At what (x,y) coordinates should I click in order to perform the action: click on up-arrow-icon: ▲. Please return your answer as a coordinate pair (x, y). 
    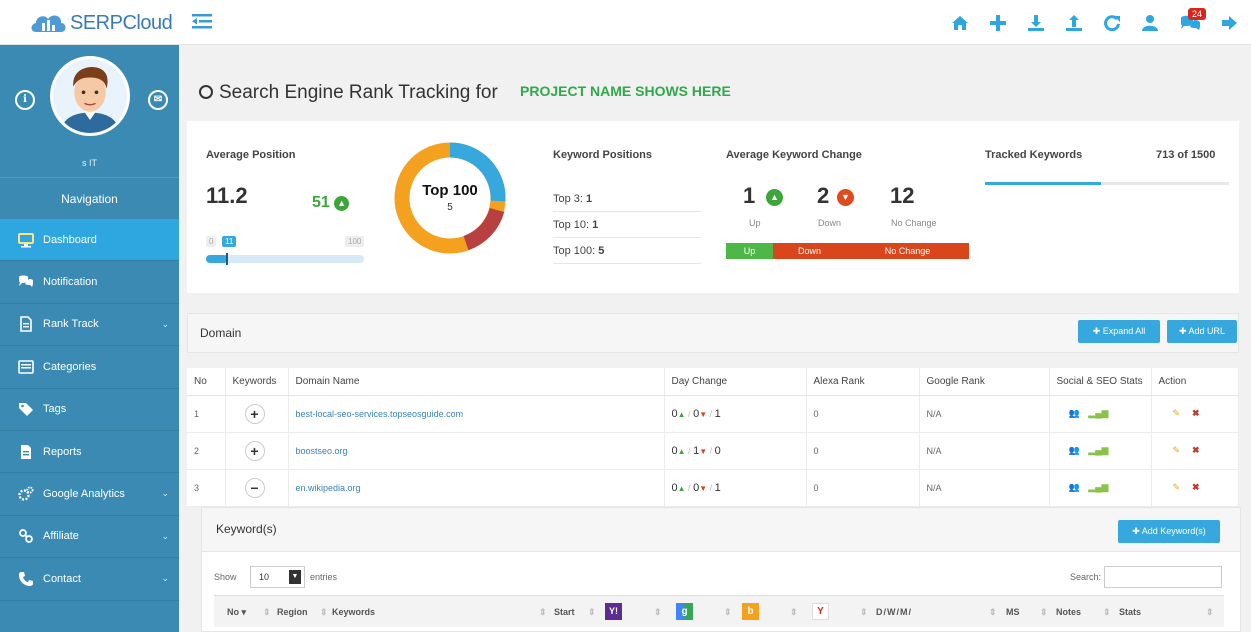
    Looking at the image, I should click on (681, 451).